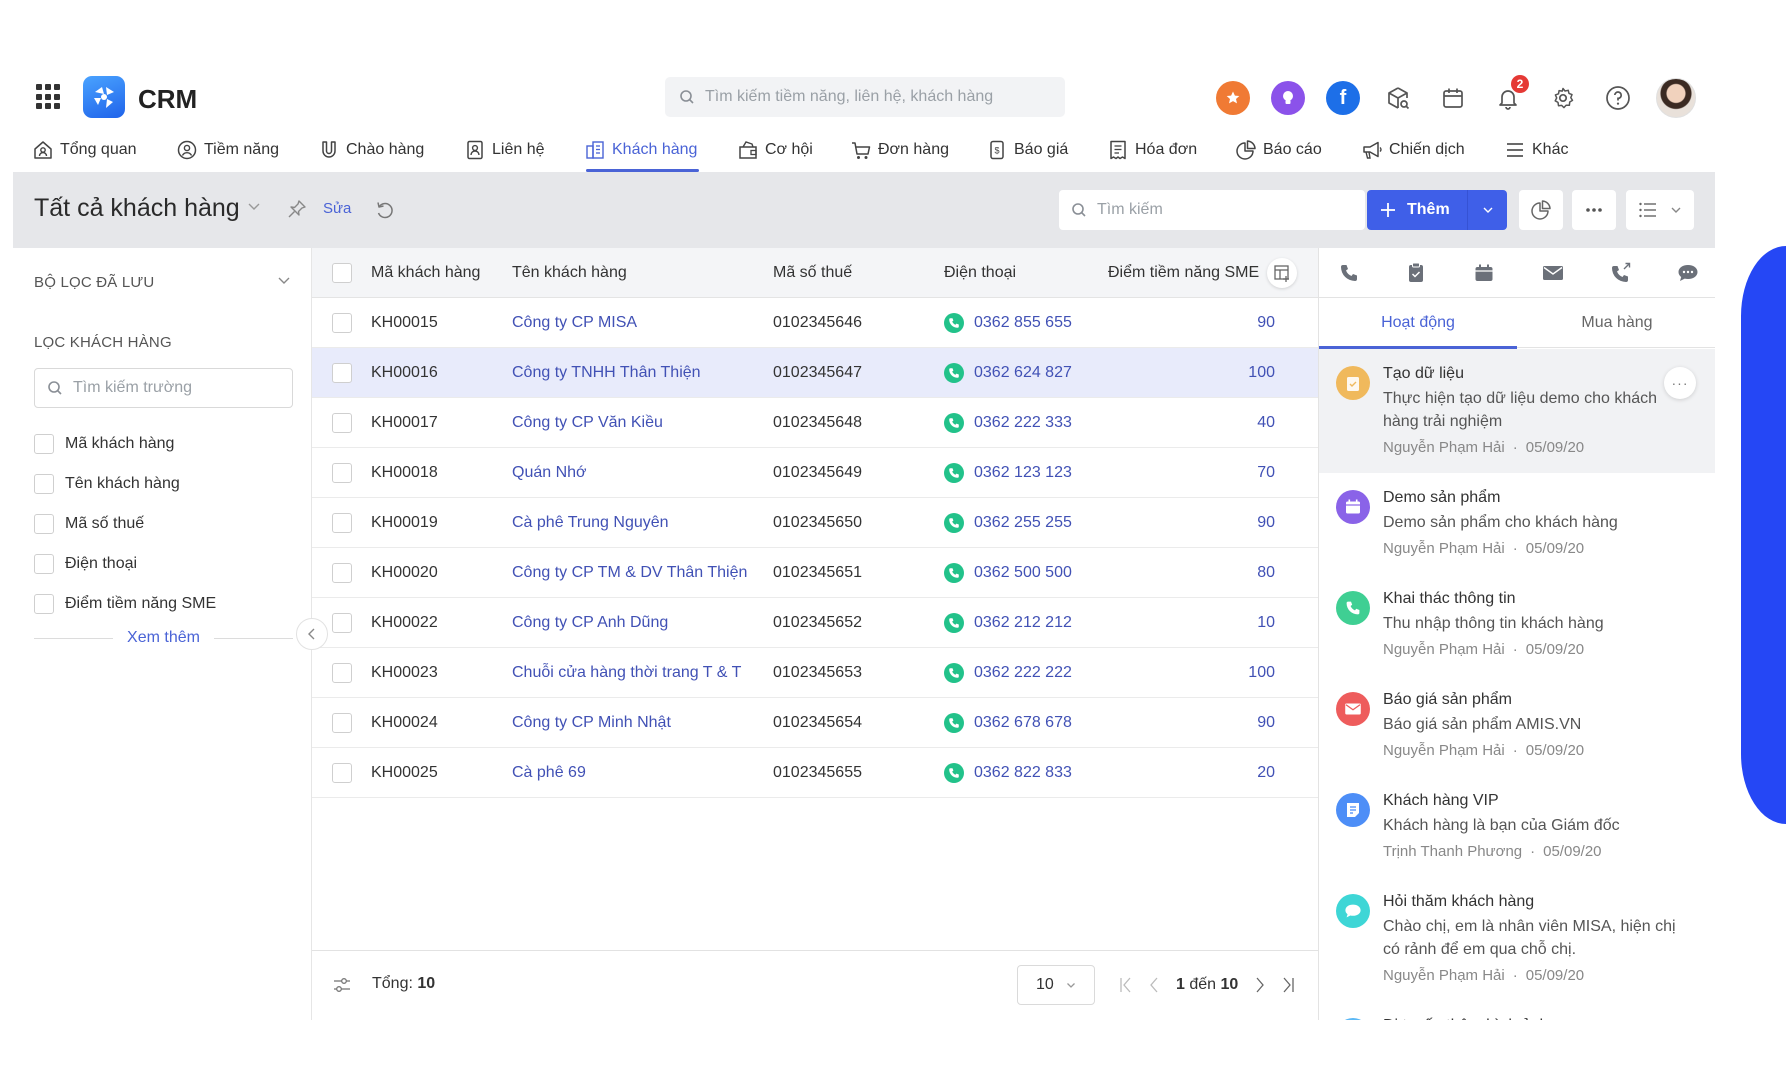 Image resolution: width=1786 pixels, height=1075 pixels. What do you see at coordinates (49, 97) in the screenshot?
I see `app-launcher-icon` at bounding box center [49, 97].